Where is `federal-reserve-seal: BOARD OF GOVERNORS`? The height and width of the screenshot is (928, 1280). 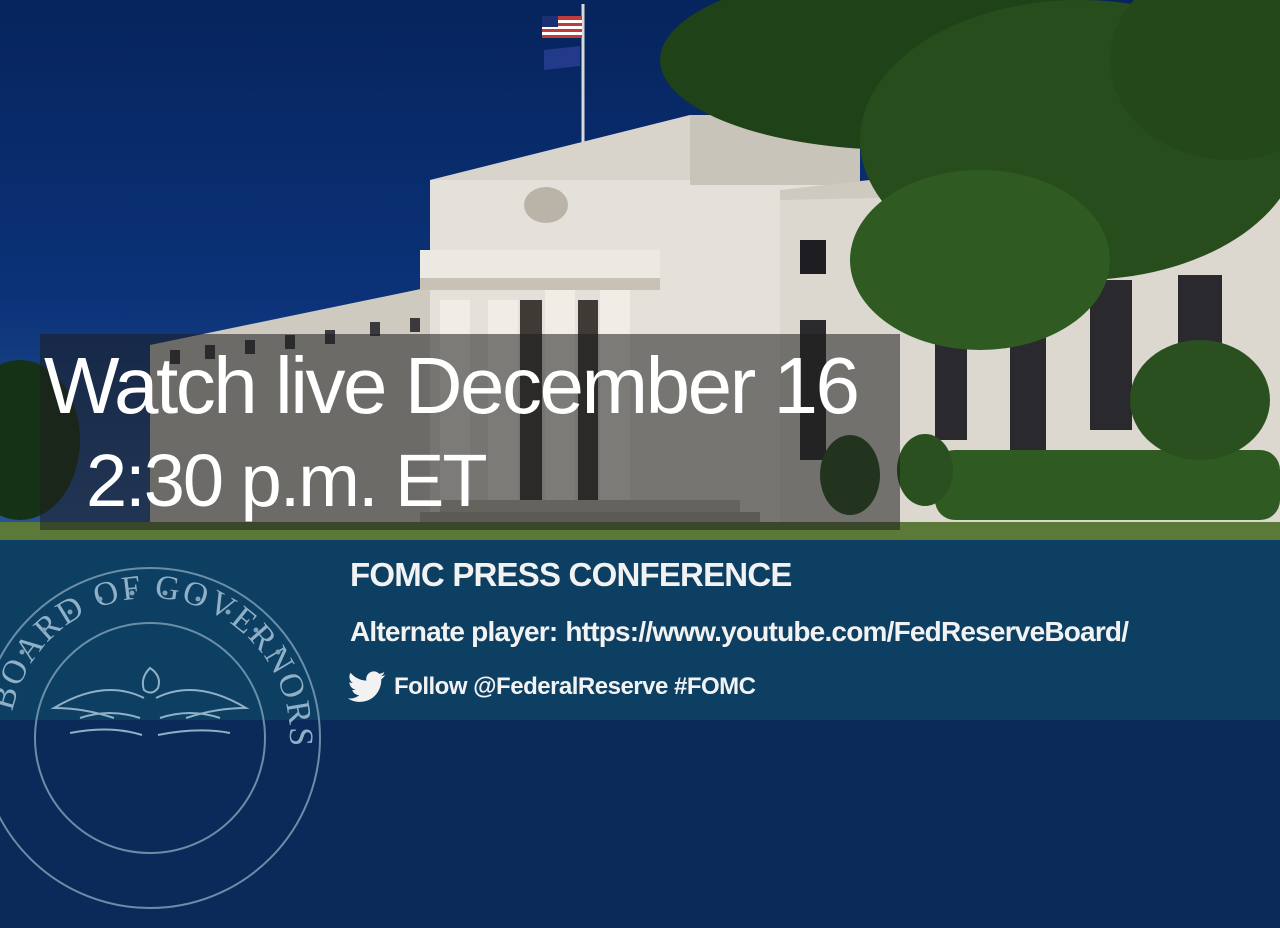
federal-reserve-seal: BOARD OF GOVERNORS is located at coordinates (160, 738).